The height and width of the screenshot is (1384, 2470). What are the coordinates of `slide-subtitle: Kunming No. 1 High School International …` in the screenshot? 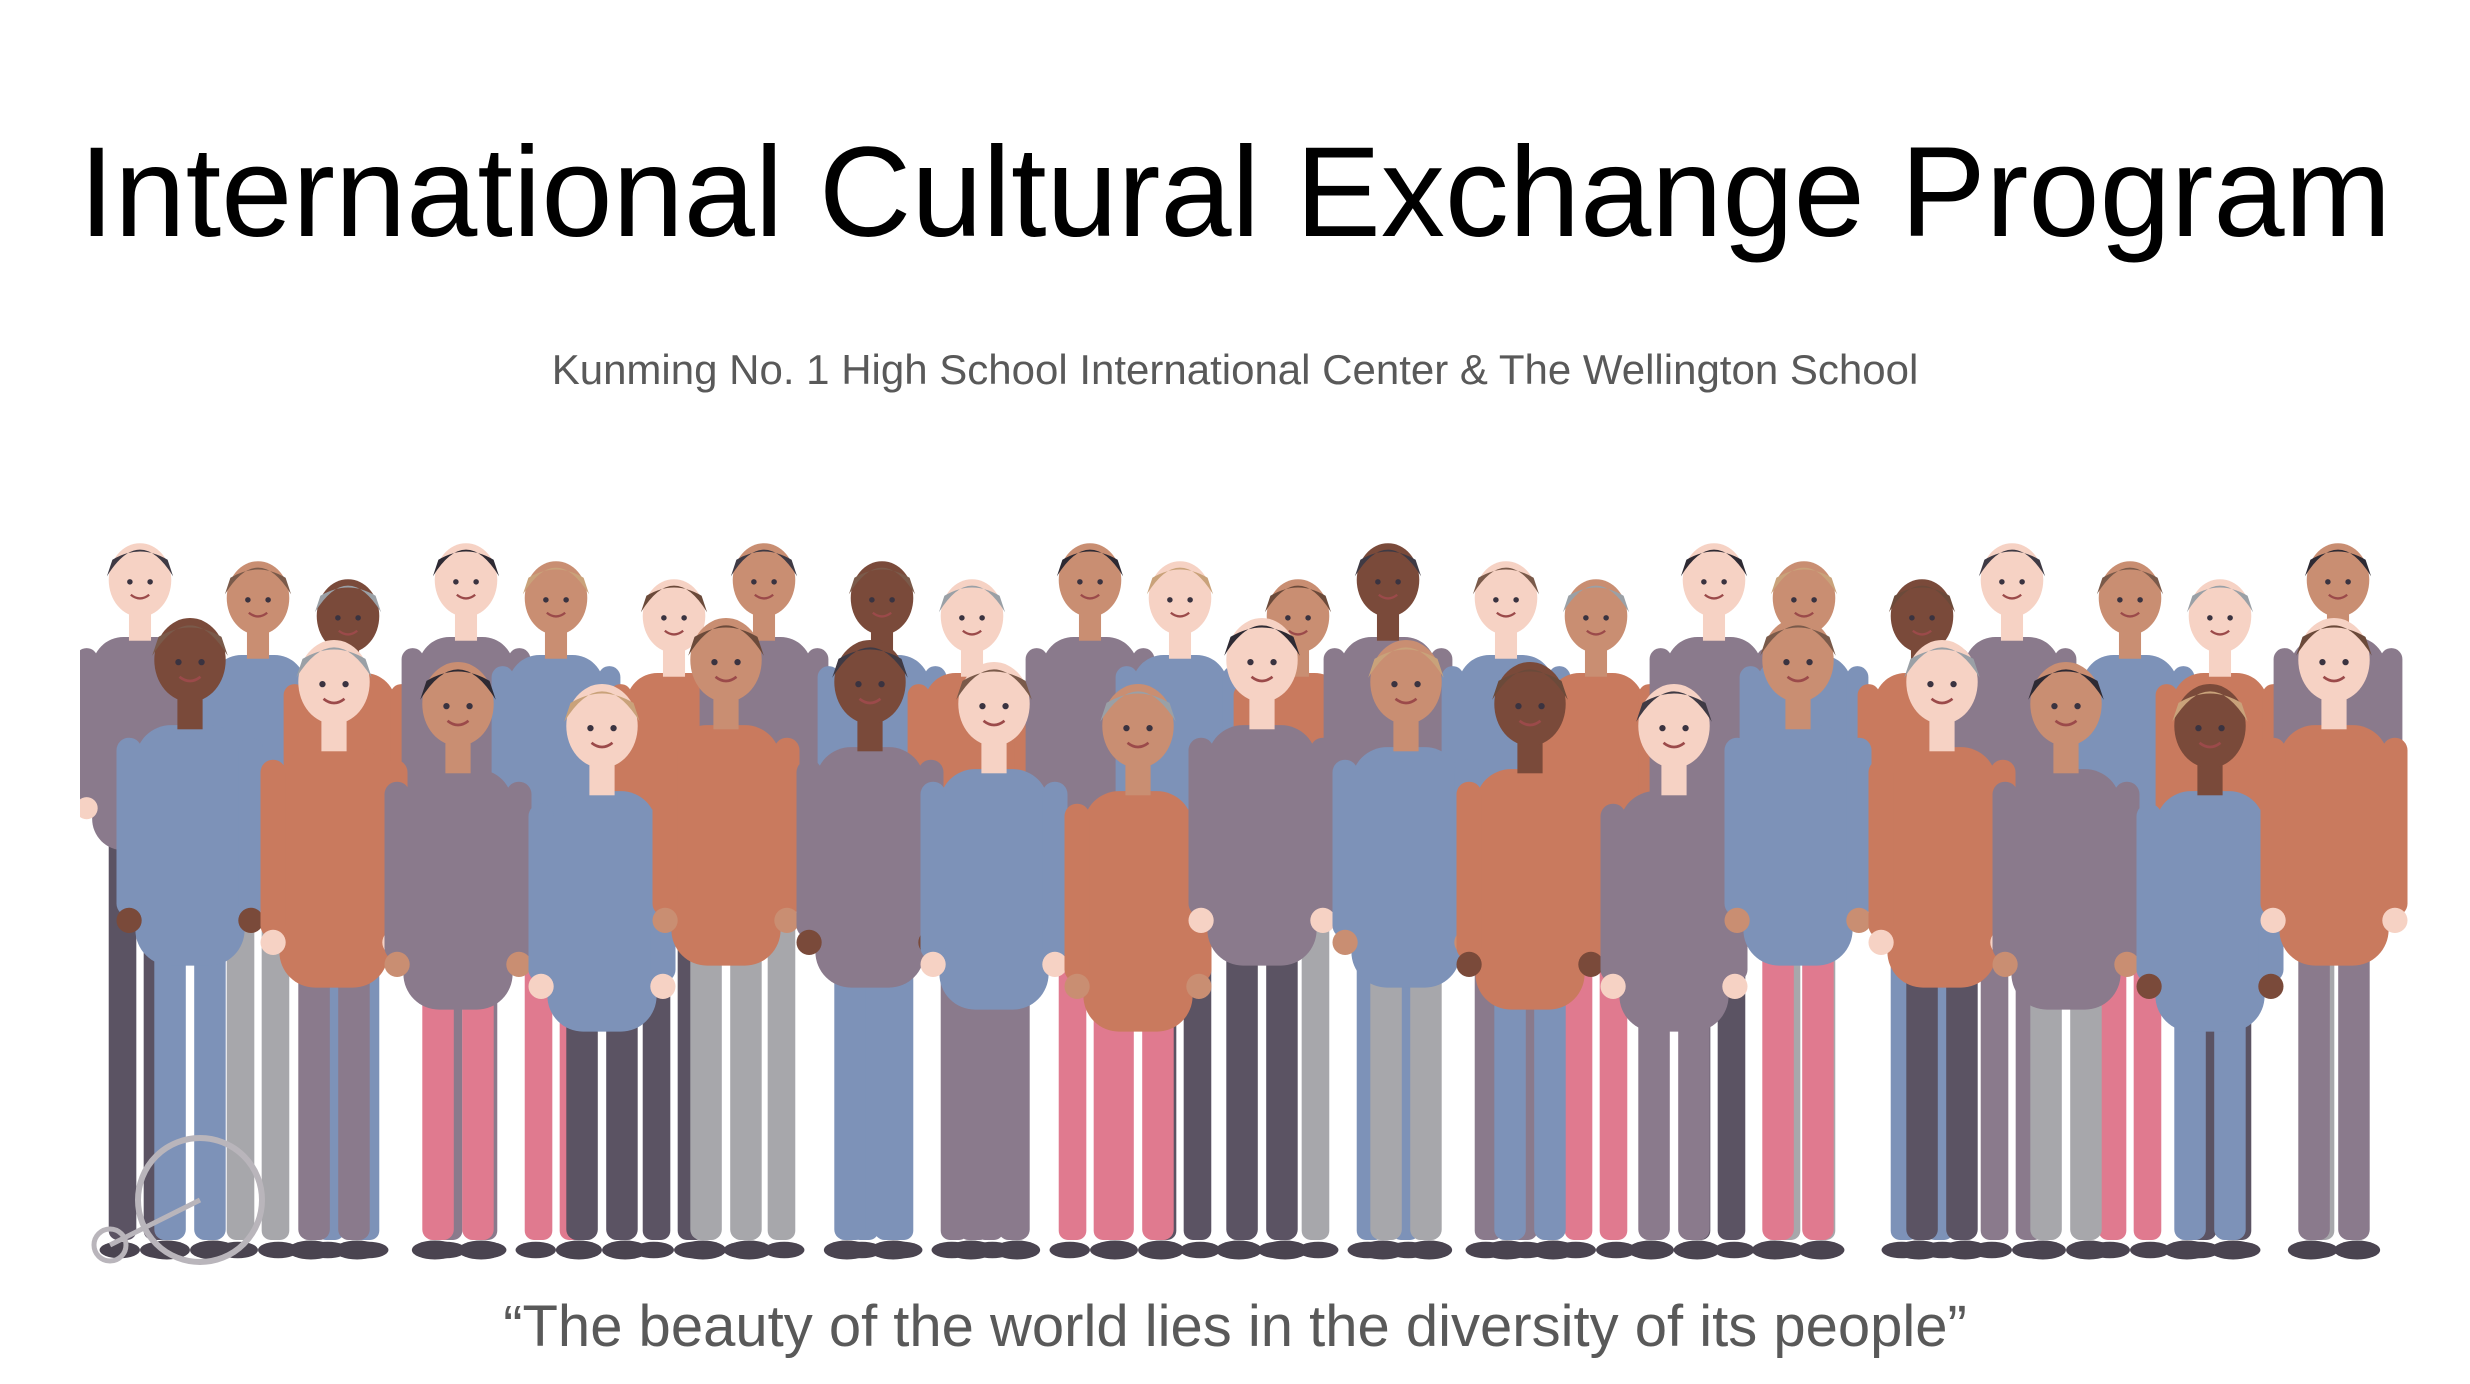 It's located at (1235, 369).